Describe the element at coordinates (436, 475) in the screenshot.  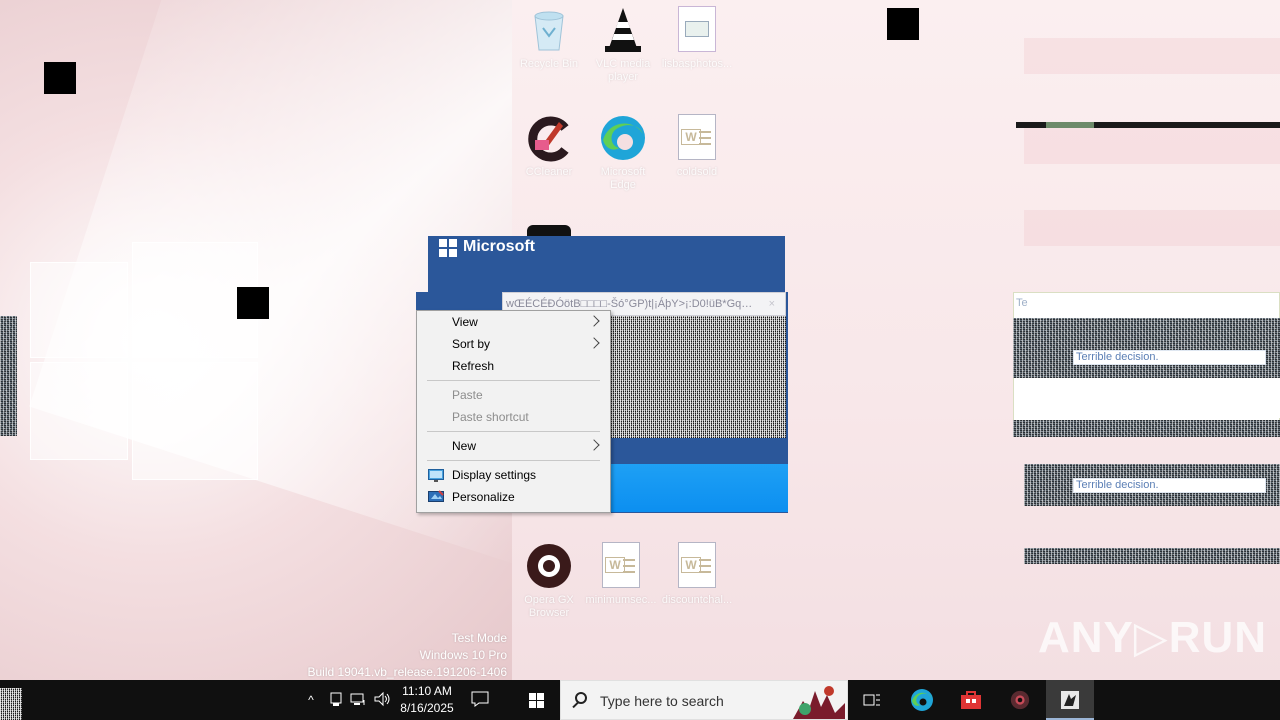
I see `display-settings-icon` at that location.